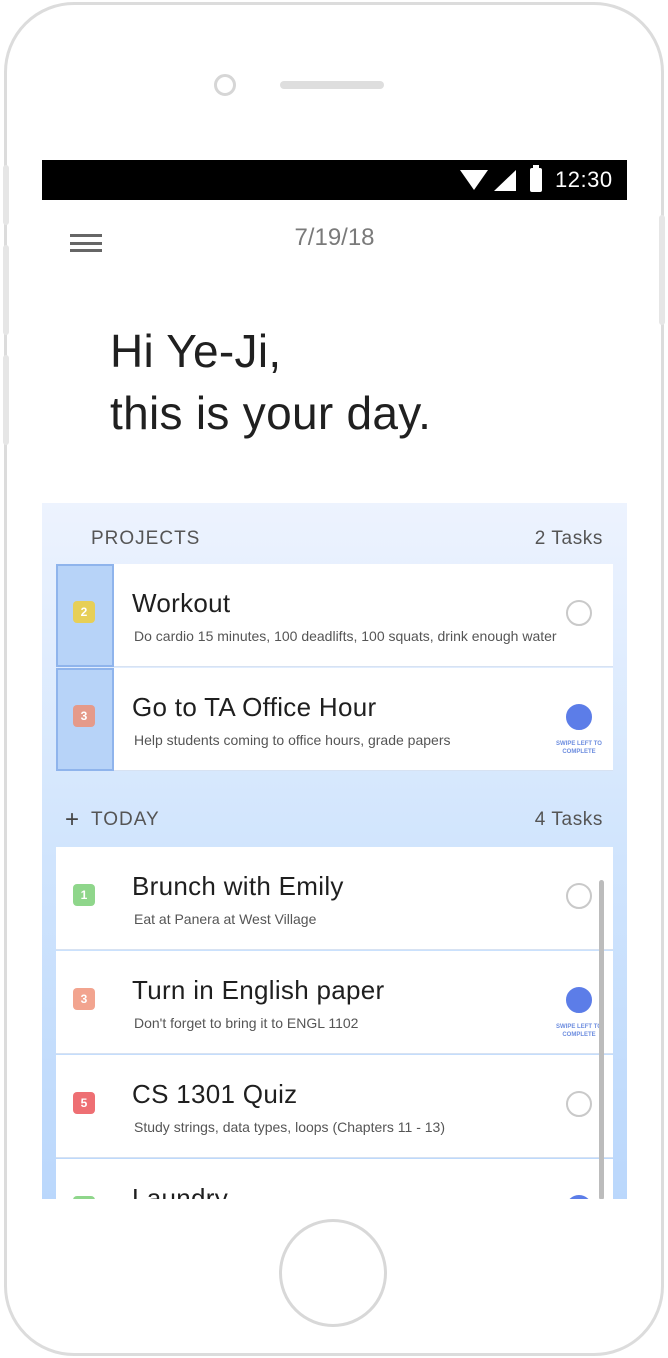  I want to click on front-camera, so click(225, 85).